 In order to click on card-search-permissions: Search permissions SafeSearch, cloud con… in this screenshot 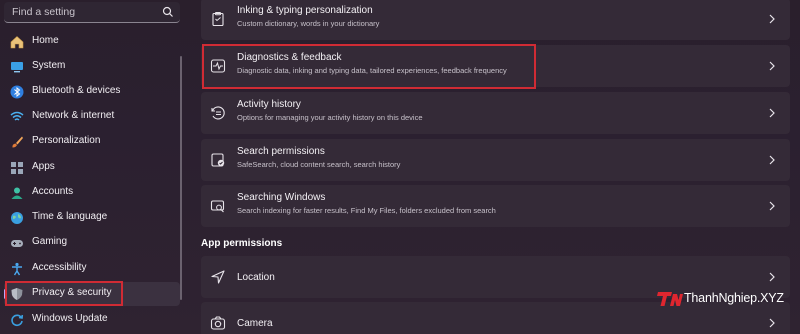, I will do `click(495, 160)`.